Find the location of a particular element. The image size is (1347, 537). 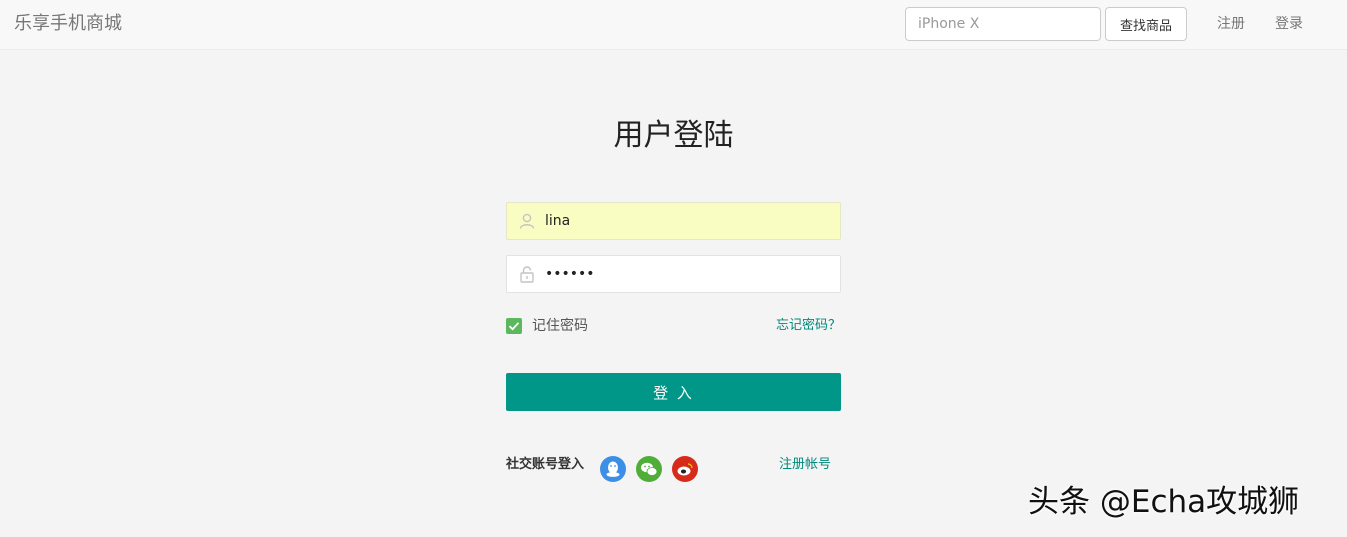

nav-login-link: 登录 is located at coordinates (1289, 24).